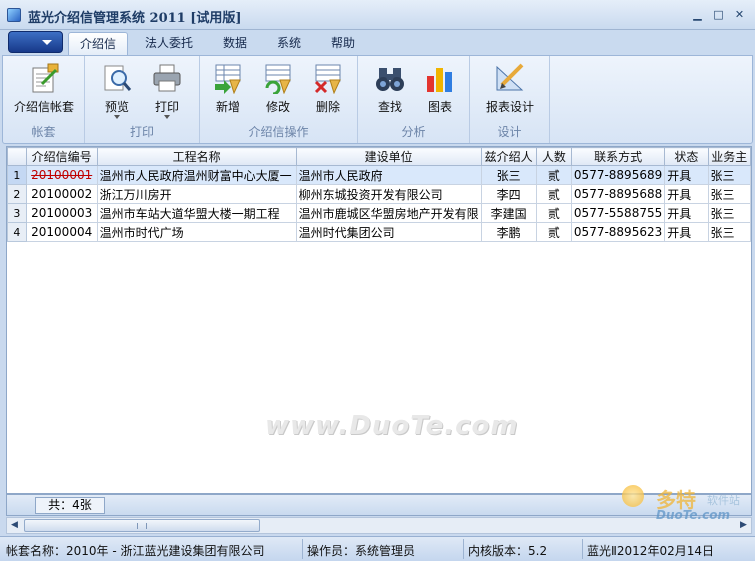  I want to click on account-letter-button: 介绍信帐套, so click(44, 91).